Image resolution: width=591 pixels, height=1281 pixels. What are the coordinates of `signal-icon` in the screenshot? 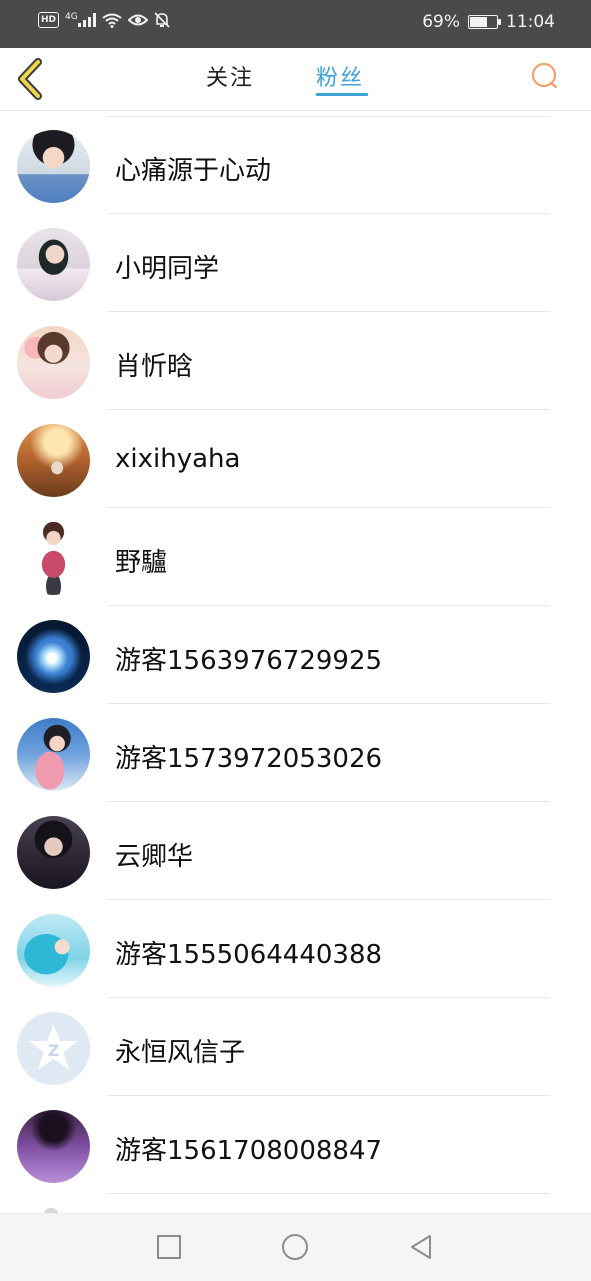 It's located at (86, 20).